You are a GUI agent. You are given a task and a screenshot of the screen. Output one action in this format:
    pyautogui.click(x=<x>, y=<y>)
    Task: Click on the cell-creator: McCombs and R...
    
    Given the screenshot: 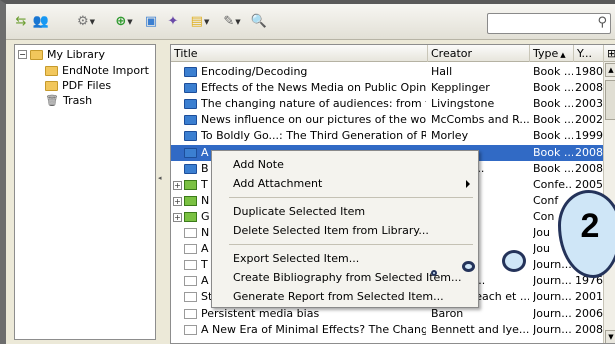 What is the action you would take?
    pyautogui.click(x=480, y=120)
    